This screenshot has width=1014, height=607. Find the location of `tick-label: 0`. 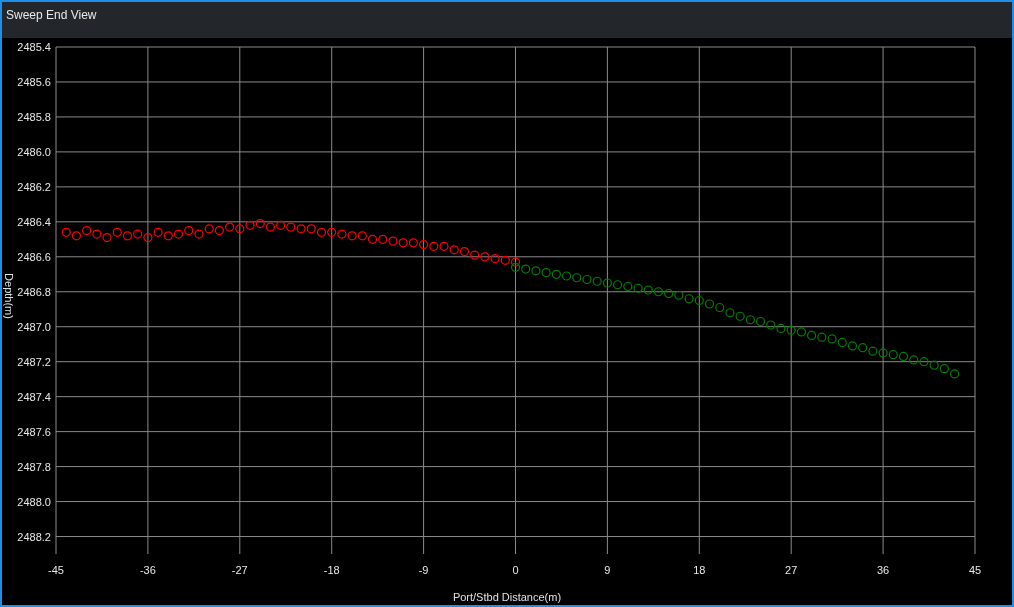

tick-label: 0 is located at coordinates (515, 570).